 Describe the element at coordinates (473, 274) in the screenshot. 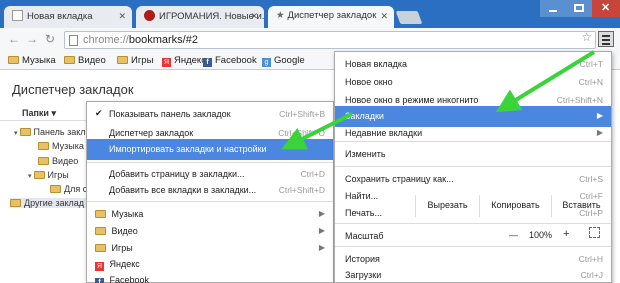

I see `menu-item-downloads: Загрузки Ctrl+J` at that location.